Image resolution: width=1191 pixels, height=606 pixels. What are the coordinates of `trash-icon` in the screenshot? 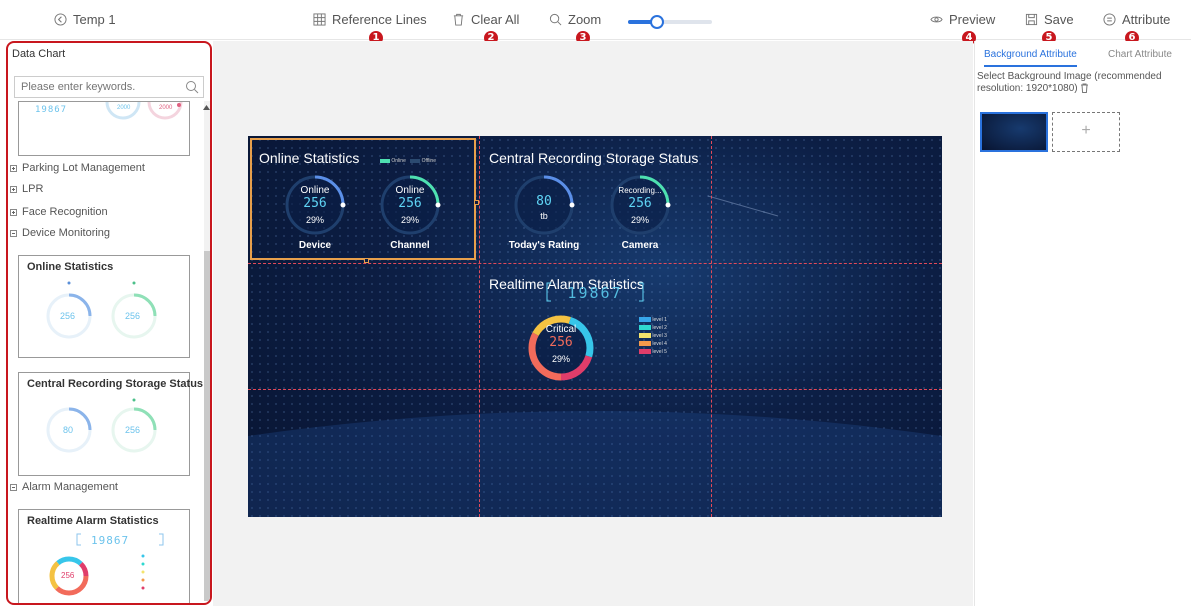 It's located at (1084, 88).